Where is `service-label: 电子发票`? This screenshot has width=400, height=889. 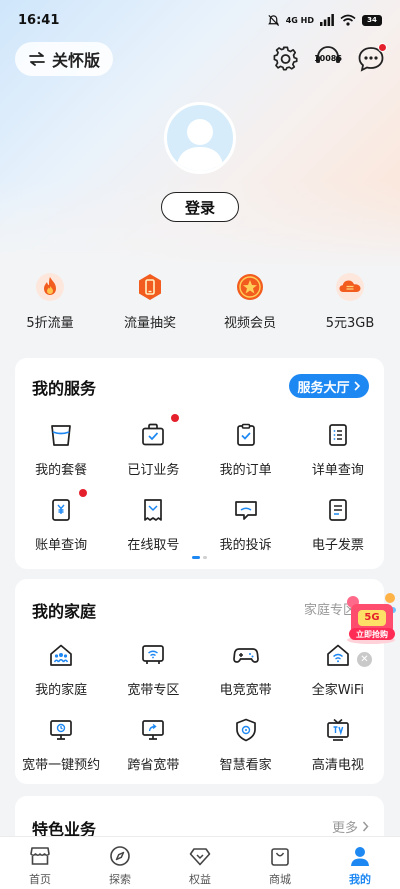 service-label: 电子发票 is located at coordinates (337, 545).